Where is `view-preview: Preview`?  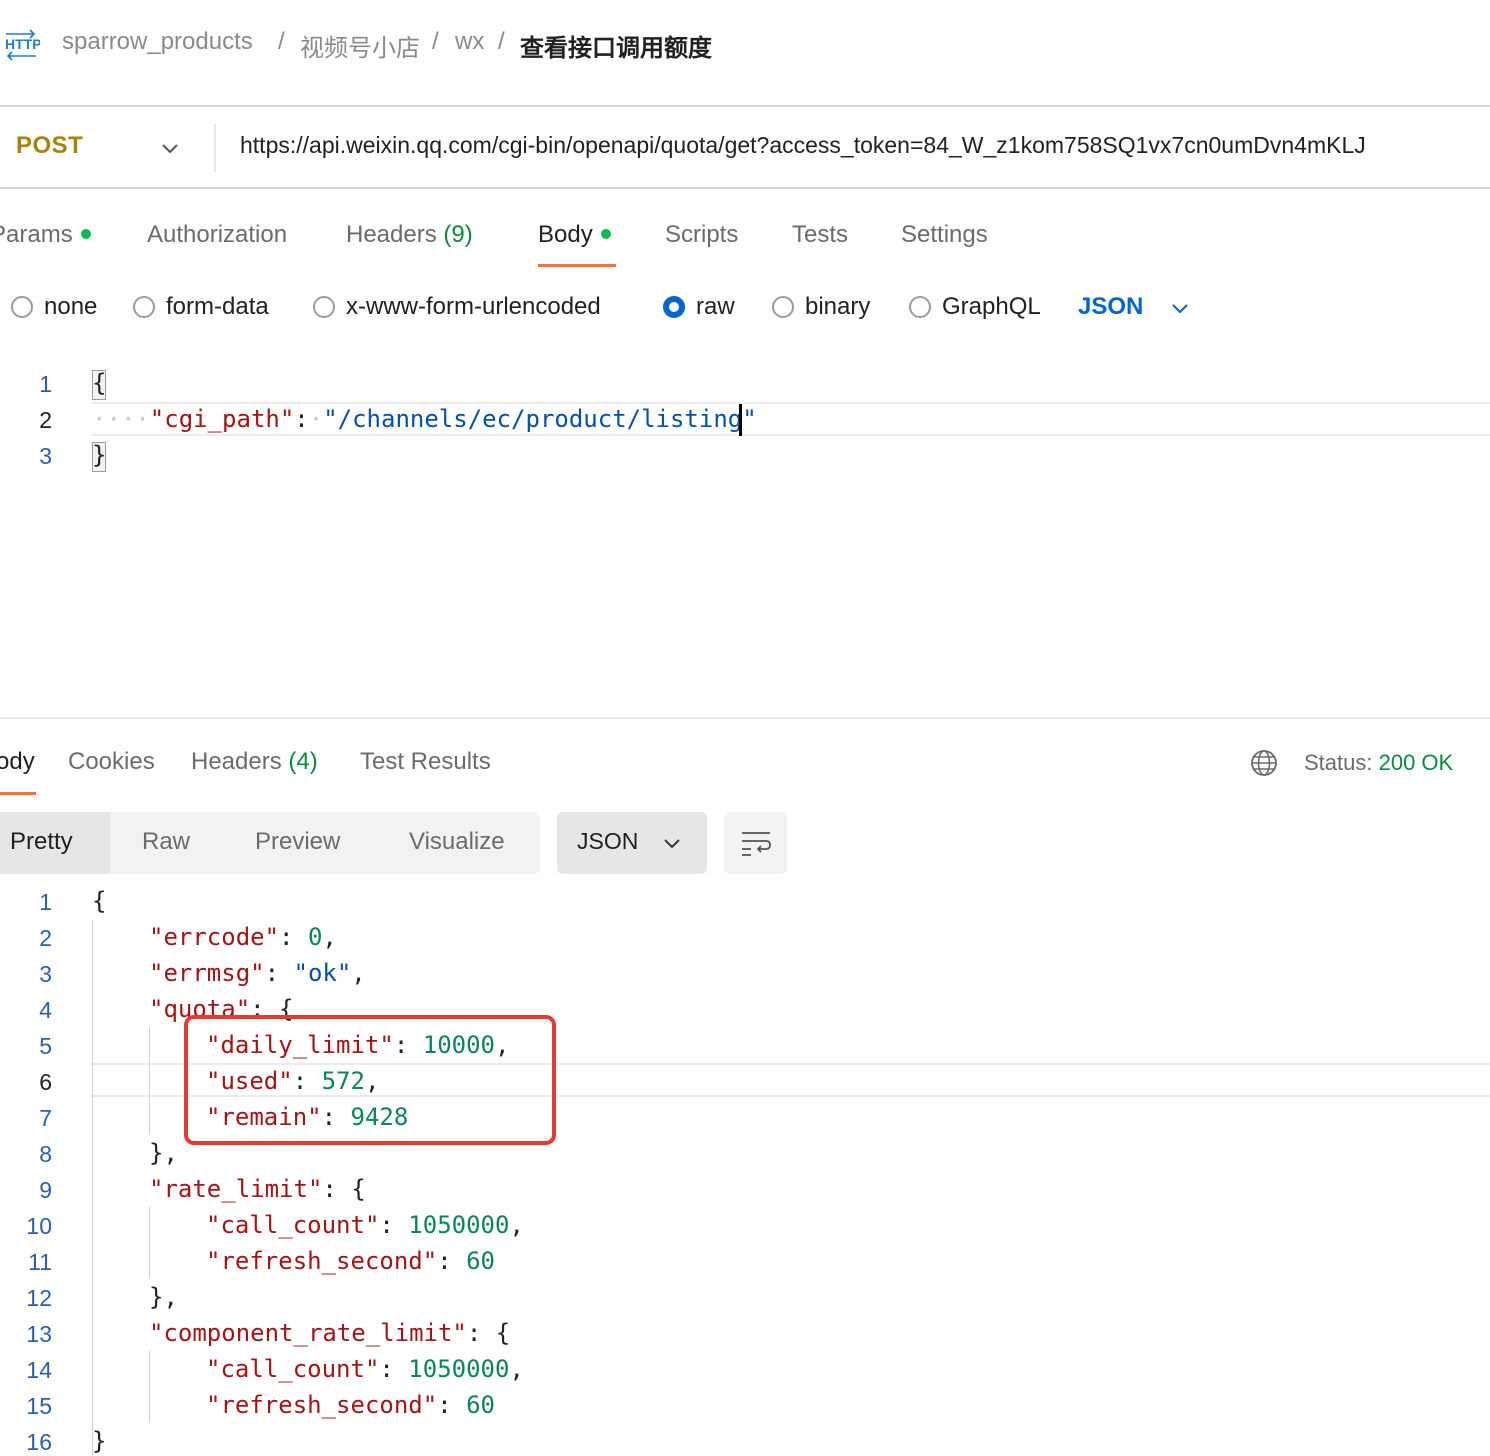 view-preview: Preview is located at coordinates (297, 842).